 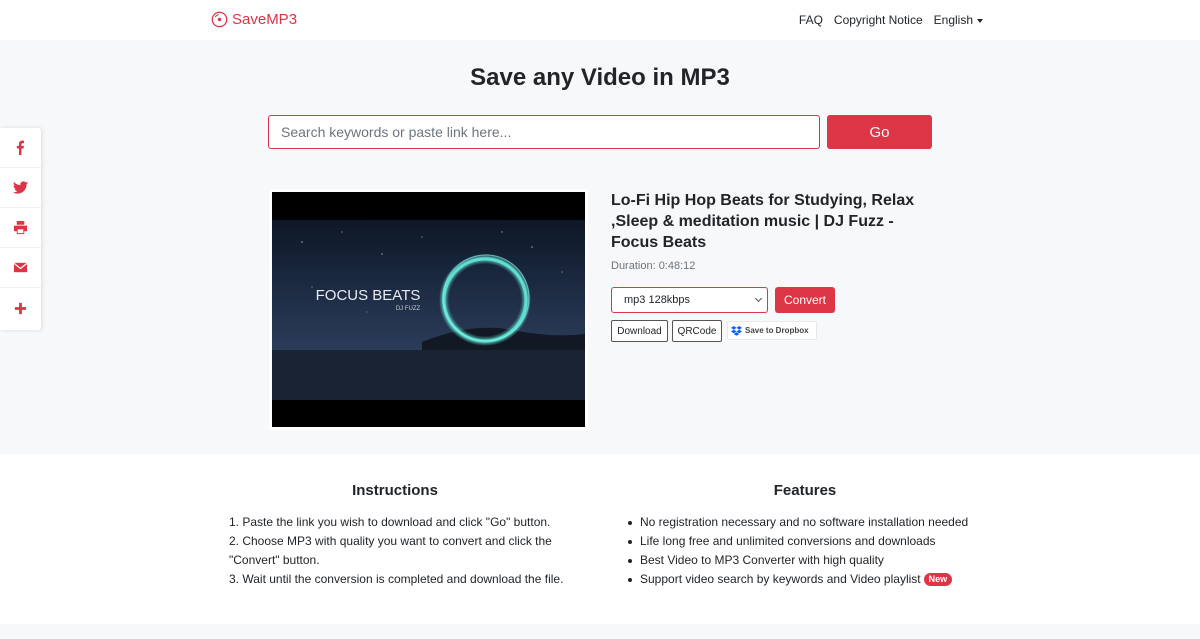 I want to click on qrcode-button: QRCode, so click(x=697, y=331).